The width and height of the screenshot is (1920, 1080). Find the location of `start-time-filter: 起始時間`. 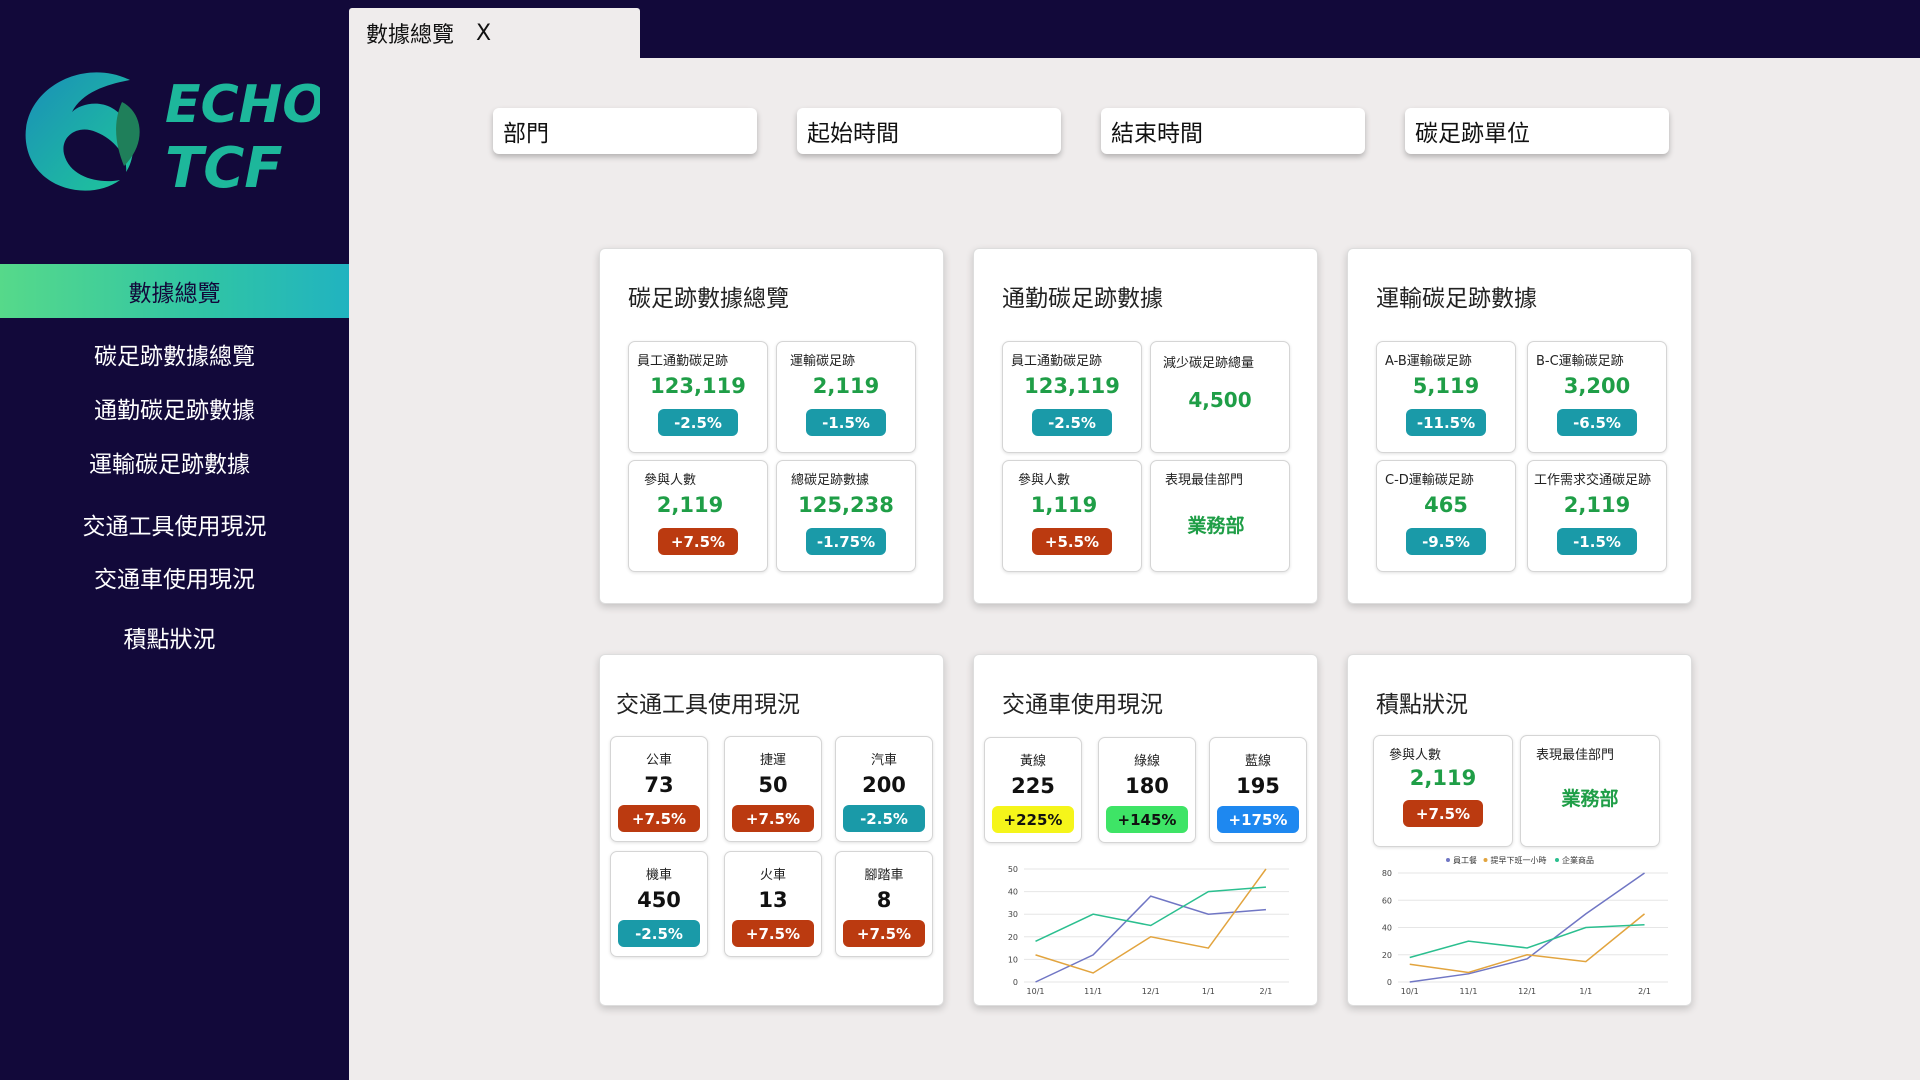

start-time-filter: 起始時間 is located at coordinates (929, 131).